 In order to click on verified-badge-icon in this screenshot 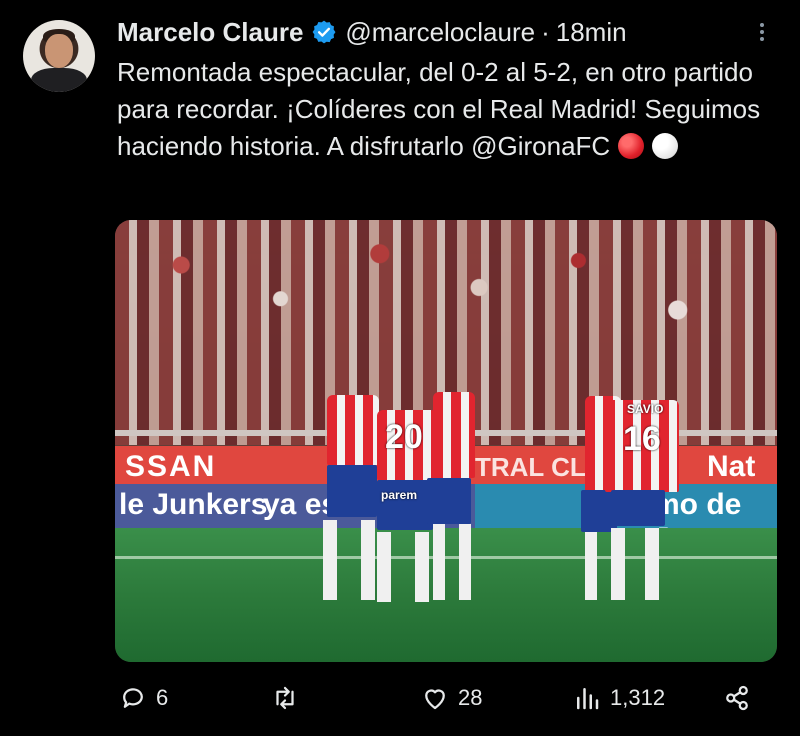, I will do `click(324, 32)`.